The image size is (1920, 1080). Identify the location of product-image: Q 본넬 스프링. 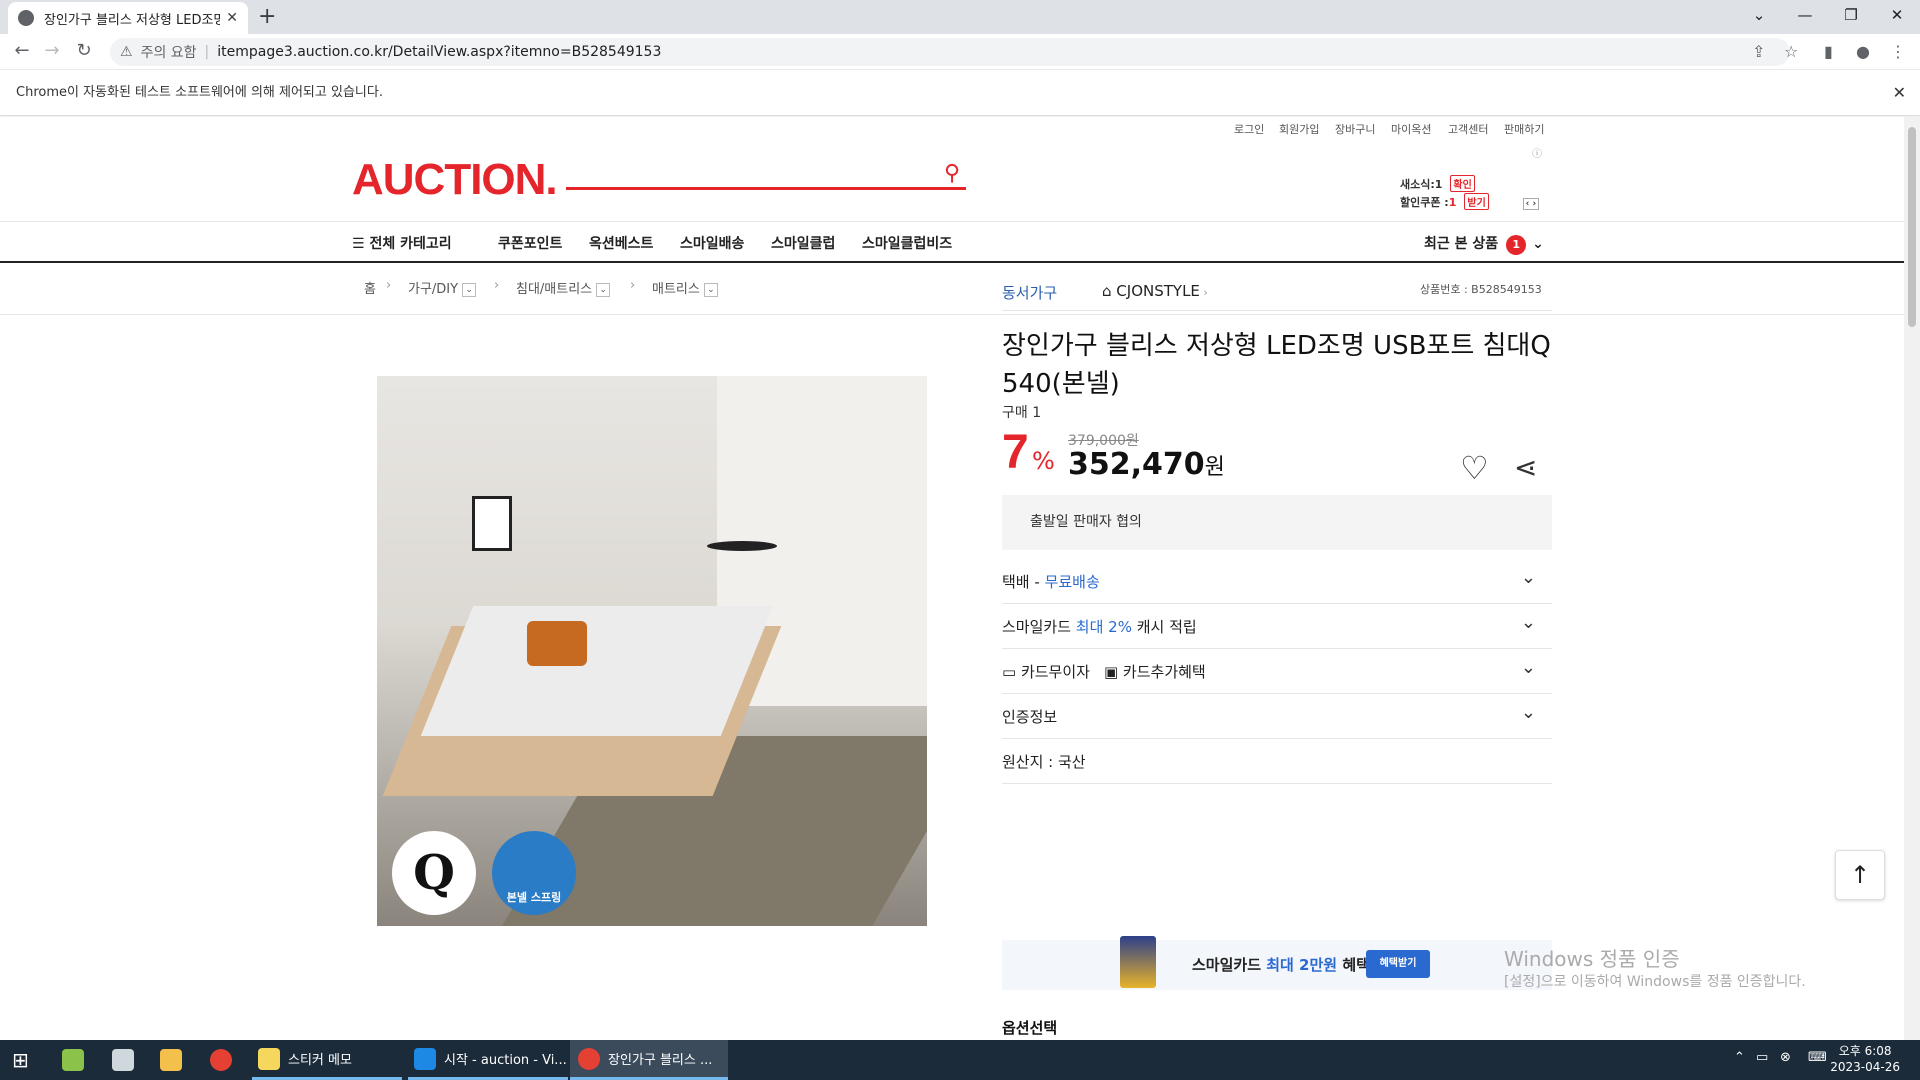
(652, 651).